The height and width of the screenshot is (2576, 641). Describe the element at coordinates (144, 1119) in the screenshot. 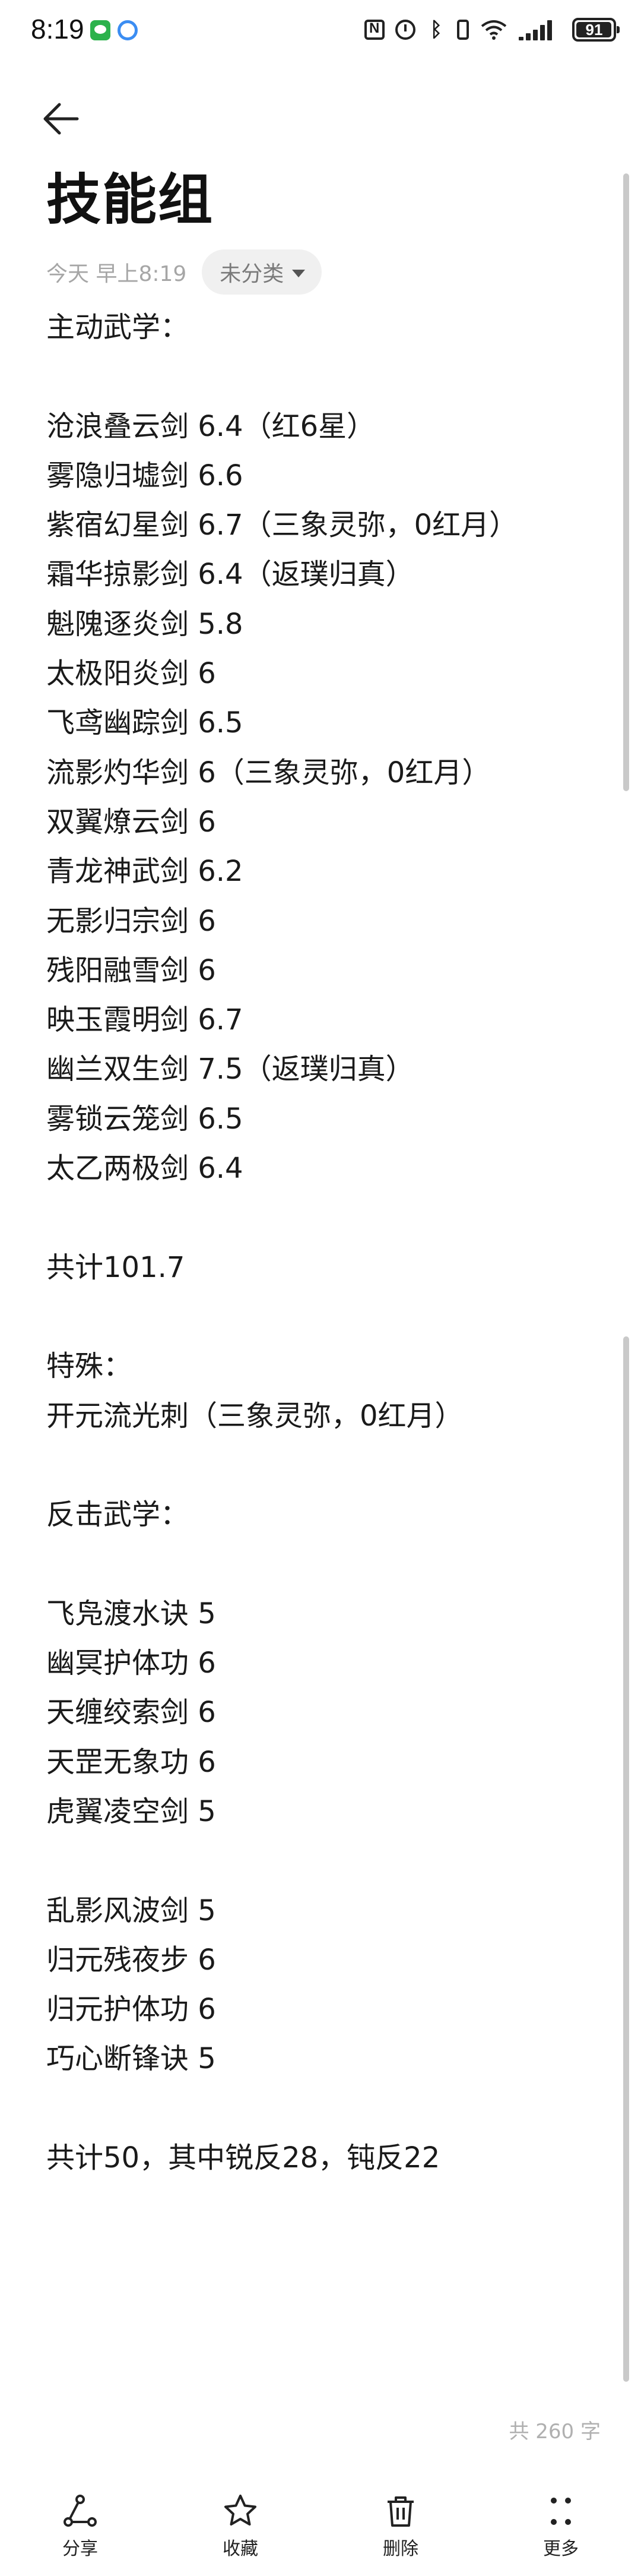

I see `note-line: 雾锁云笼剑 6.5` at that location.